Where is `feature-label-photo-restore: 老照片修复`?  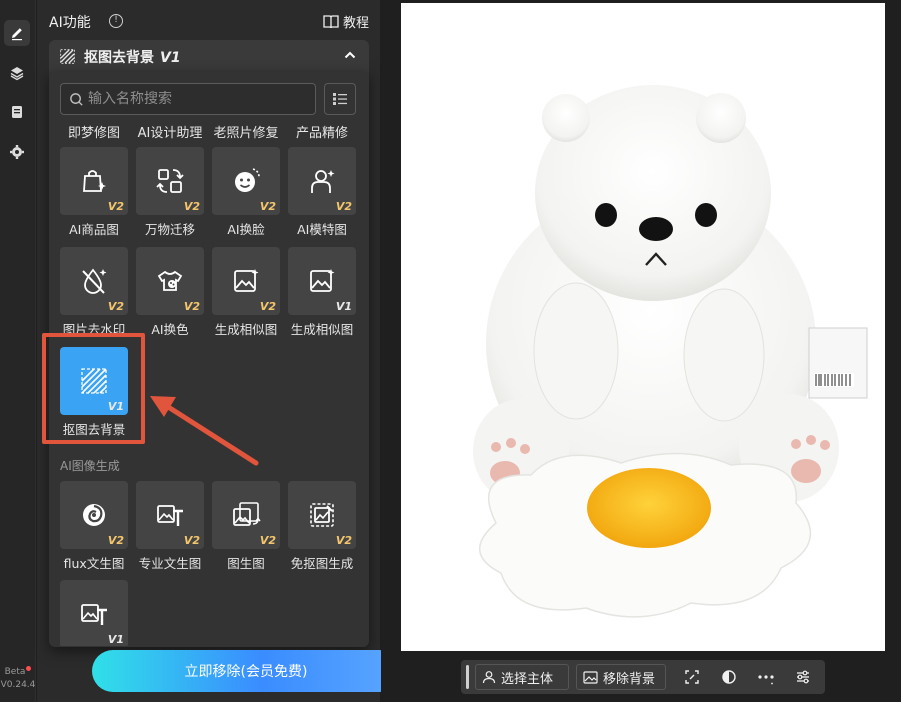
feature-label-photo-restore: 老照片修复 is located at coordinates (246, 131).